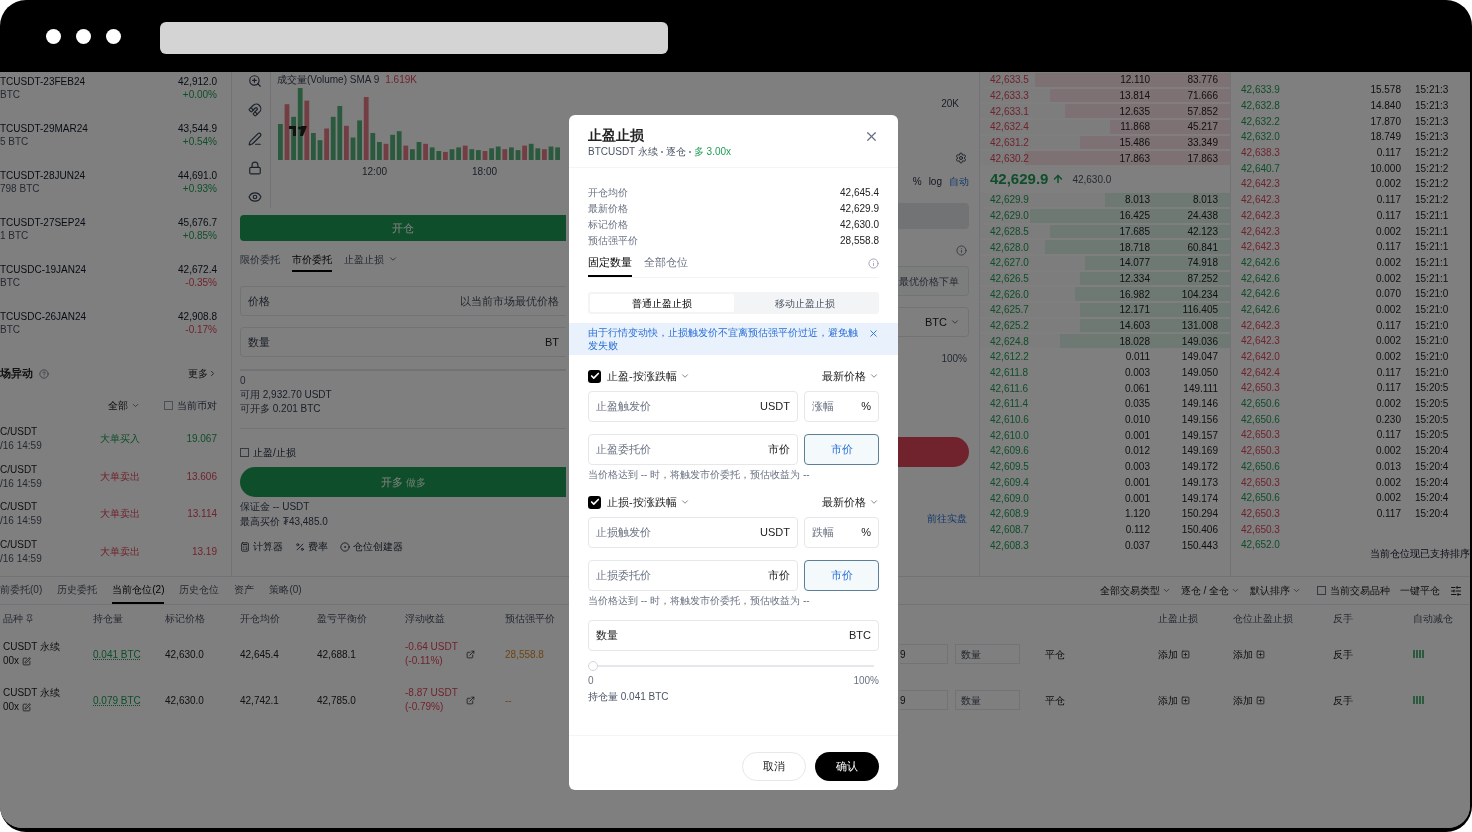 Image resolution: width=1472 pixels, height=832 pixels. I want to click on book-price: 42,632.4, so click(1035, 127).